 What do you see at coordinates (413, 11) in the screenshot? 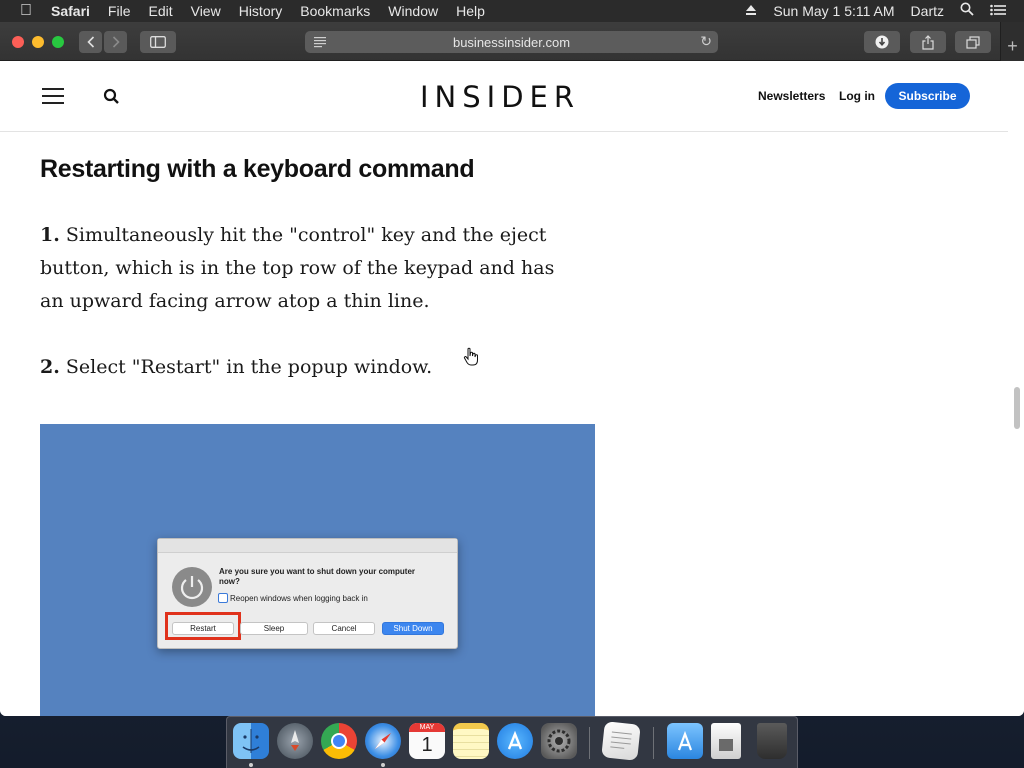
I see `menu-window: Window` at bounding box center [413, 11].